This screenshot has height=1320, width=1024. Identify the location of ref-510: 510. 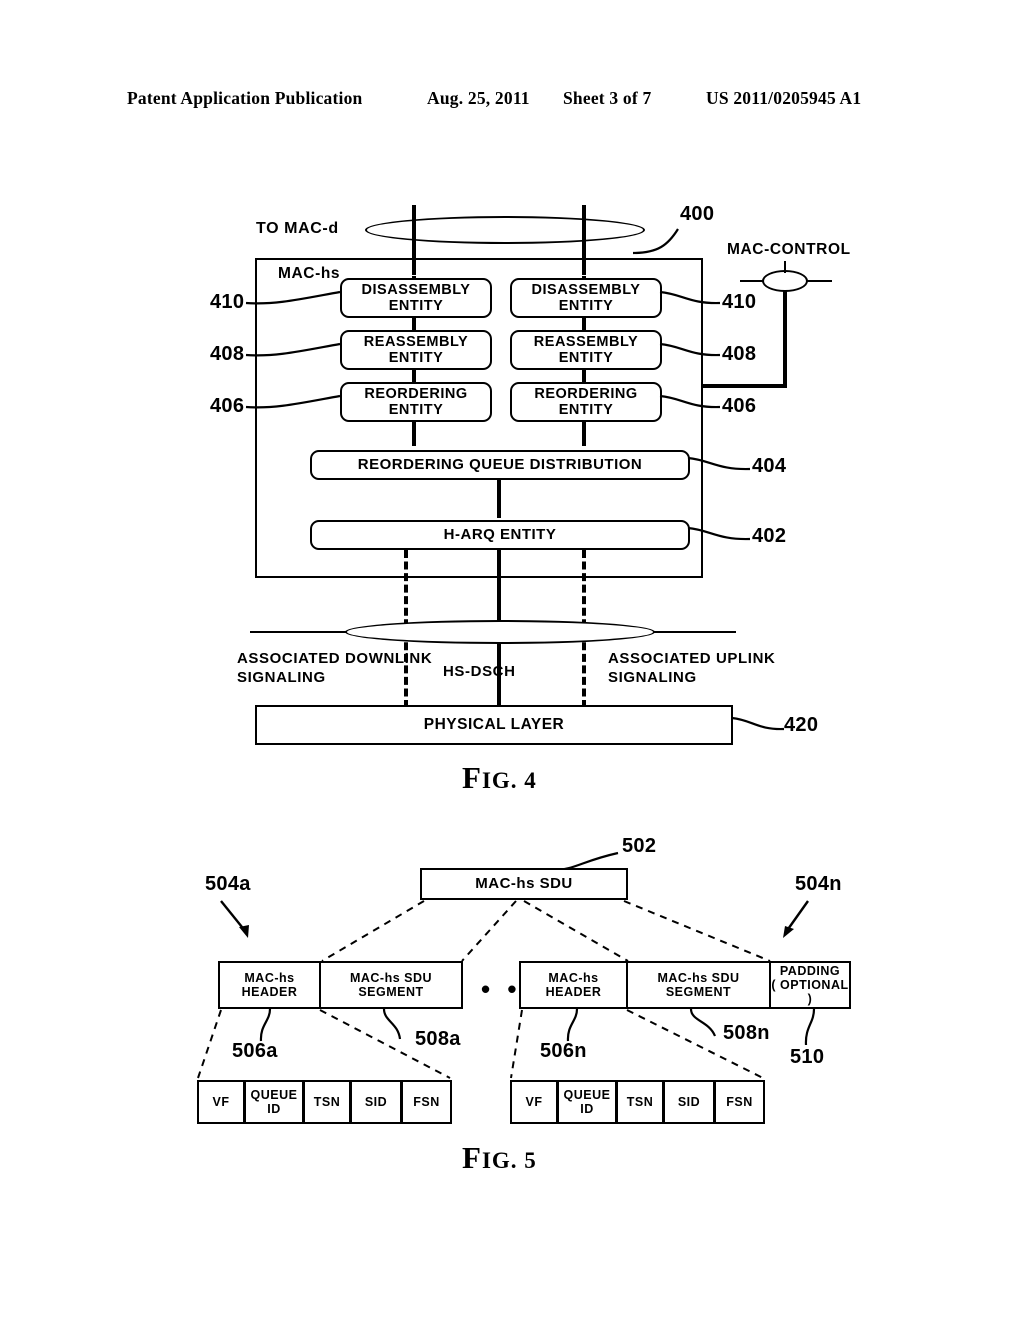
(807, 1057).